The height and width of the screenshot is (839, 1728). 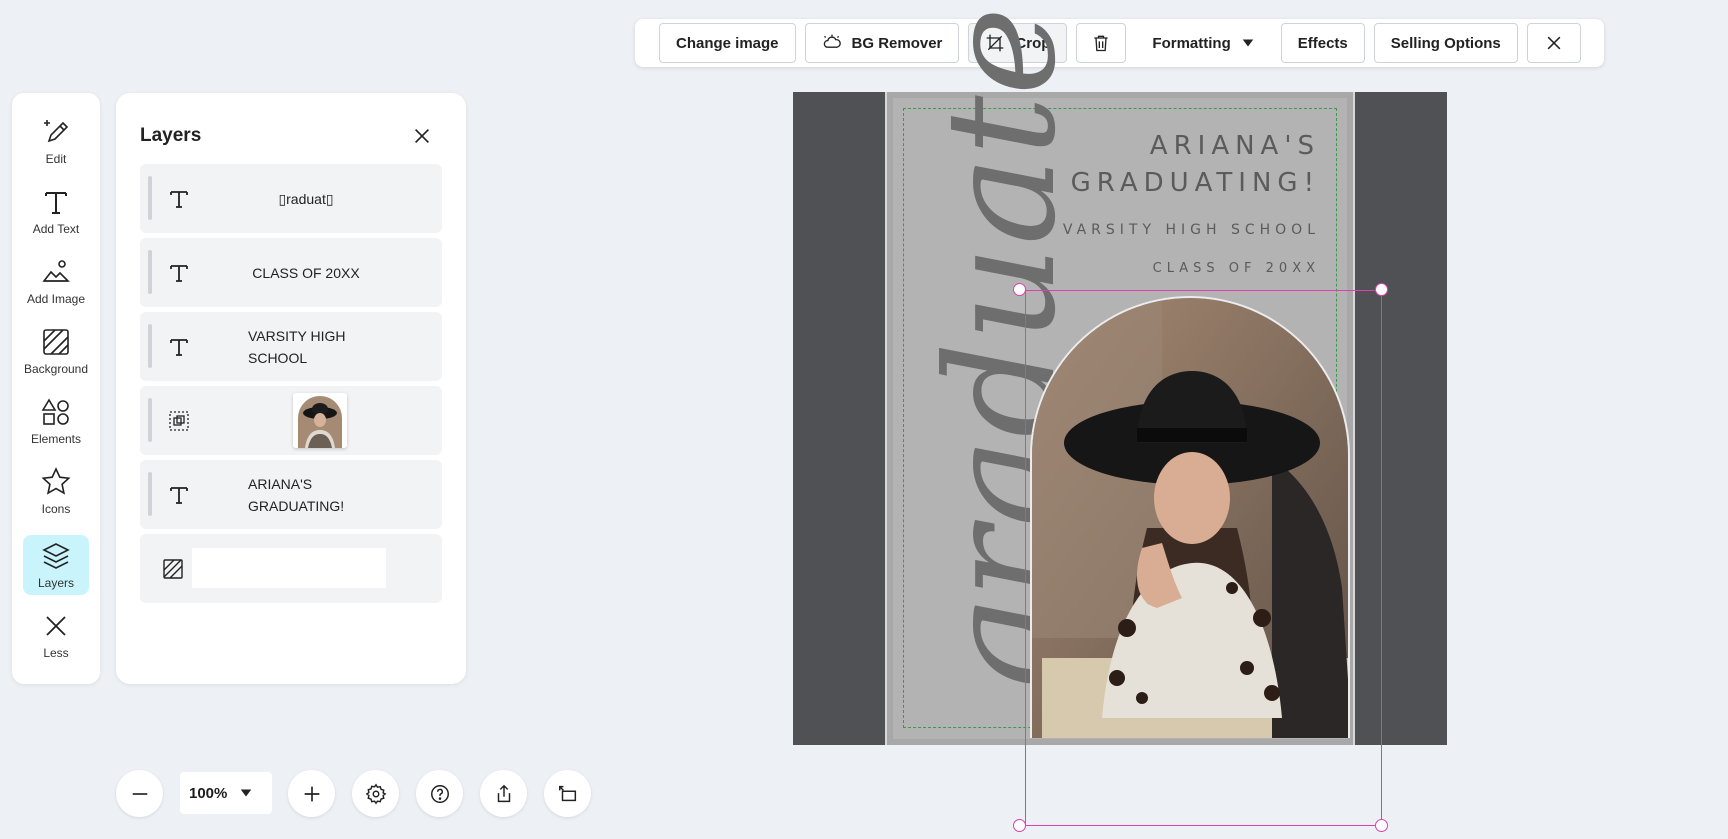 I want to click on zoom-value: 100%, so click(x=208, y=793).